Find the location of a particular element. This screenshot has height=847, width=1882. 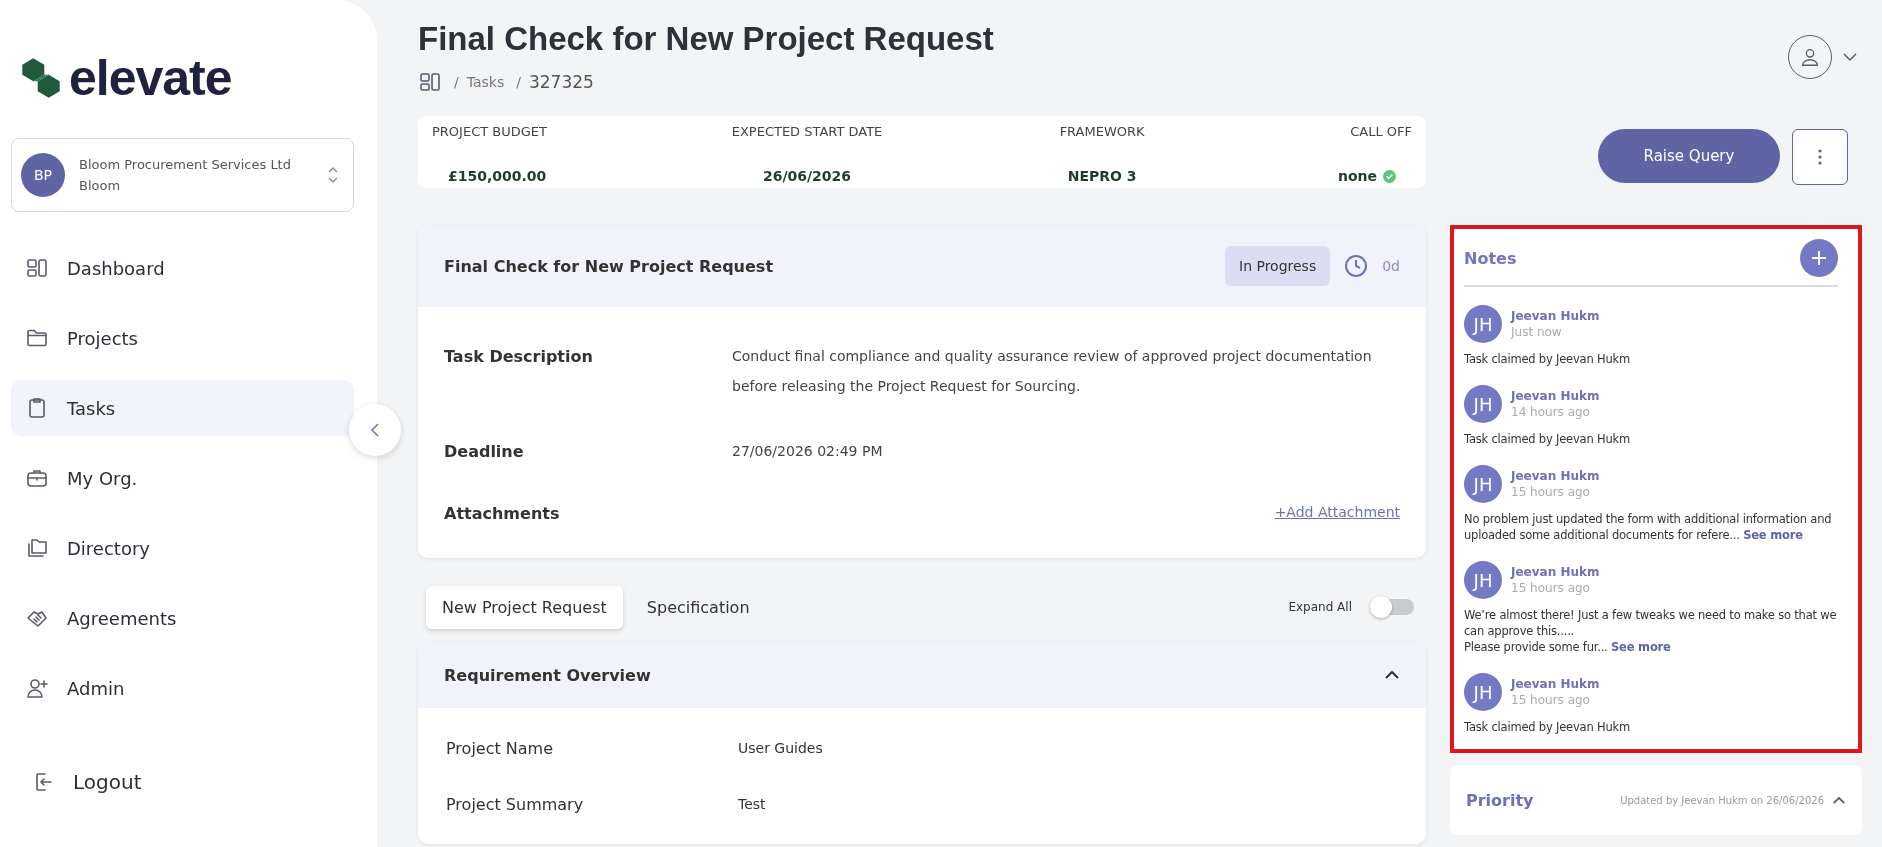

tab: New Project Request is located at coordinates (524, 607).